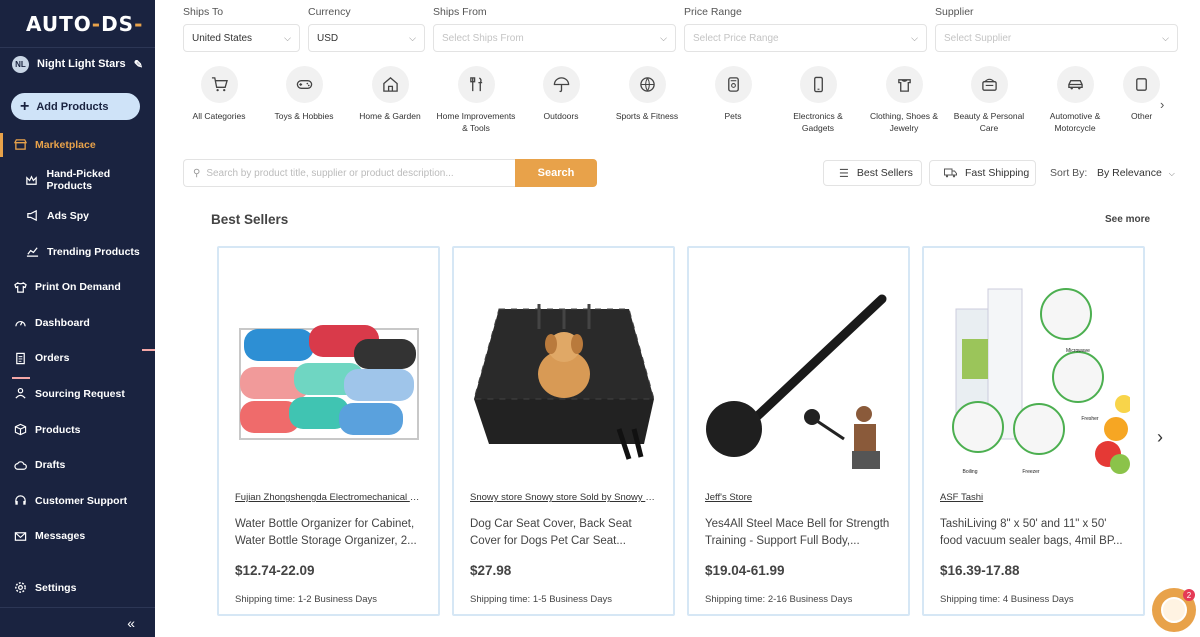 The height and width of the screenshot is (637, 1200). What do you see at coordinates (304, 84) in the screenshot?
I see `gamepad-icon` at bounding box center [304, 84].